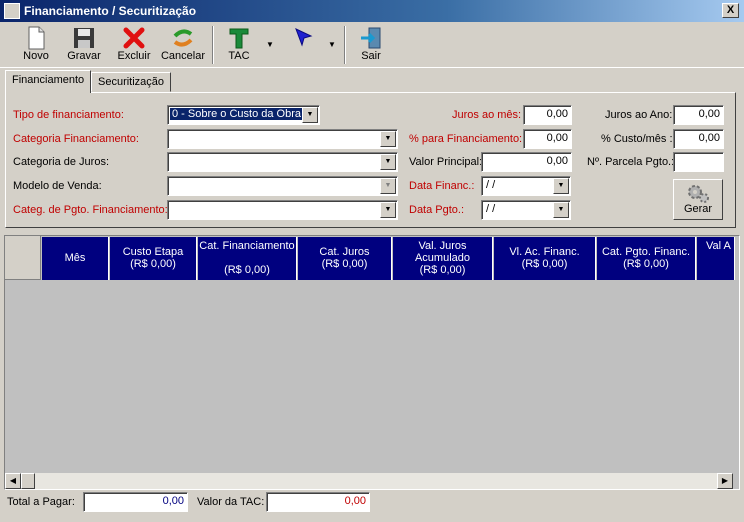 This screenshot has width=744, height=522. Describe the element at coordinates (371, 38) in the screenshot. I see `exit-door-icon` at that location.